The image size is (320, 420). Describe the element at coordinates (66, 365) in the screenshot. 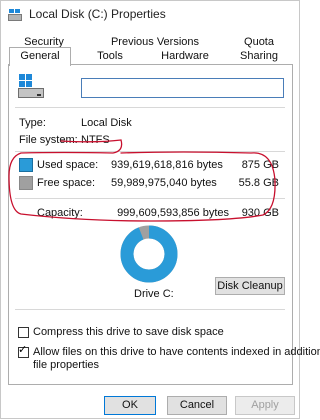

I see `index-label-line2: file properties` at that location.